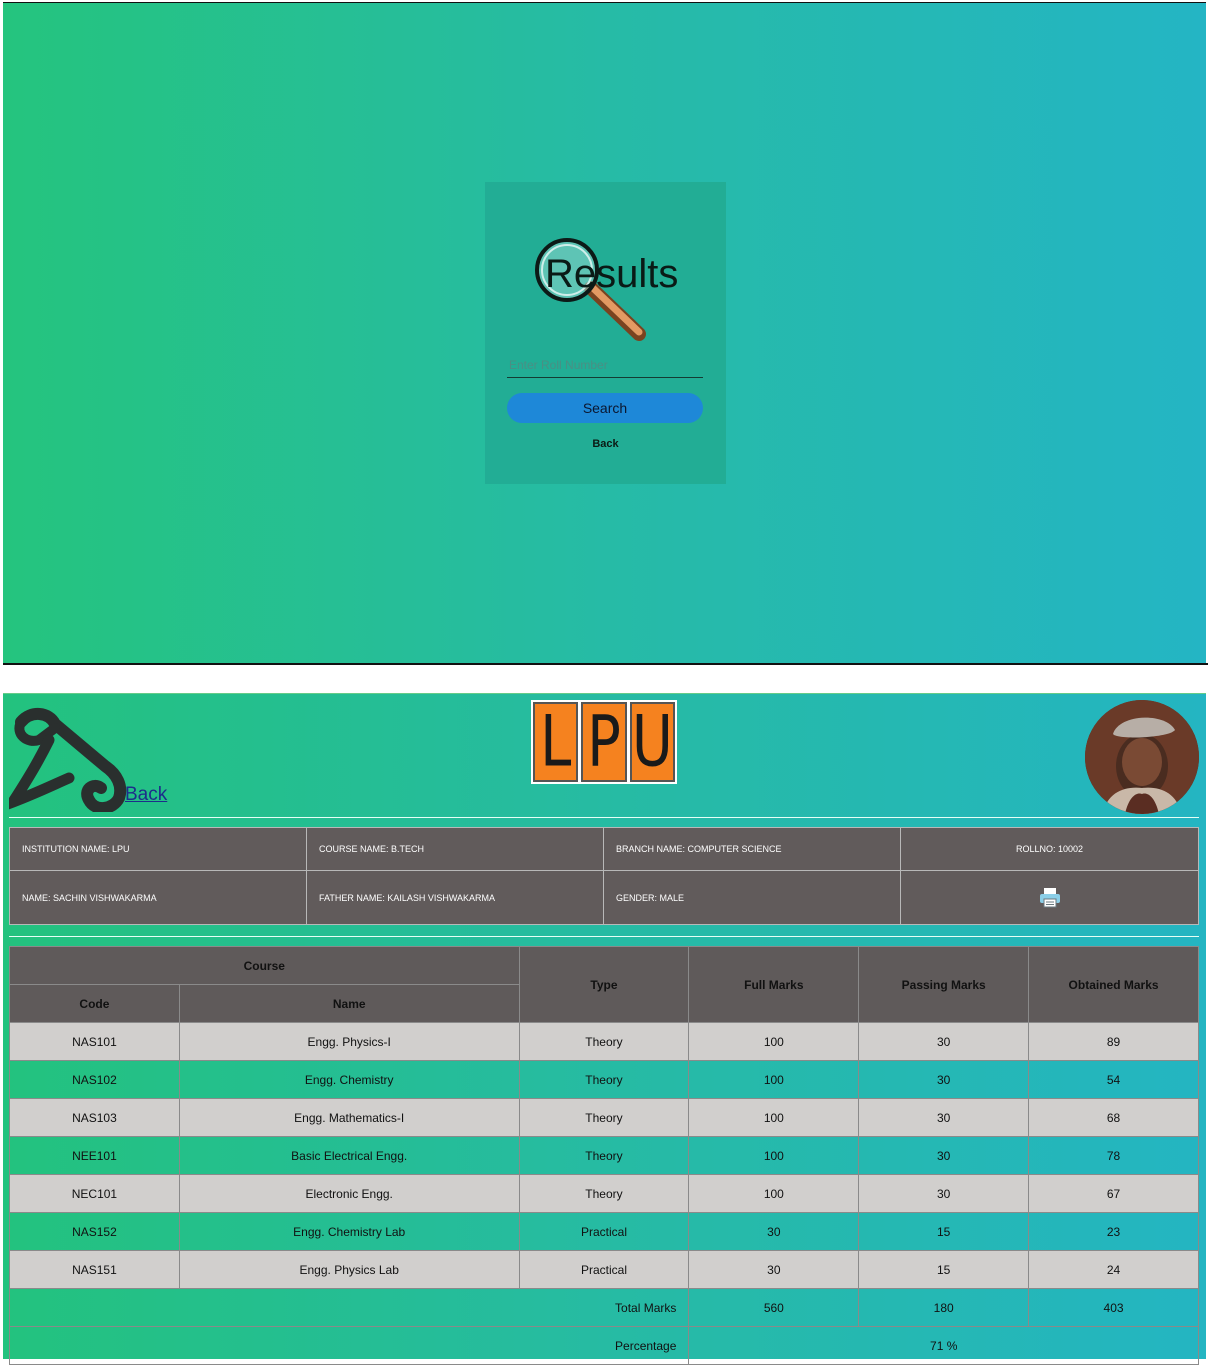 The height and width of the screenshot is (1365, 1211). What do you see at coordinates (158, 897) in the screenshot?
I see `student-name: NAME: SACHIN VISHWAKARMA` at bounding box center [158, 897].